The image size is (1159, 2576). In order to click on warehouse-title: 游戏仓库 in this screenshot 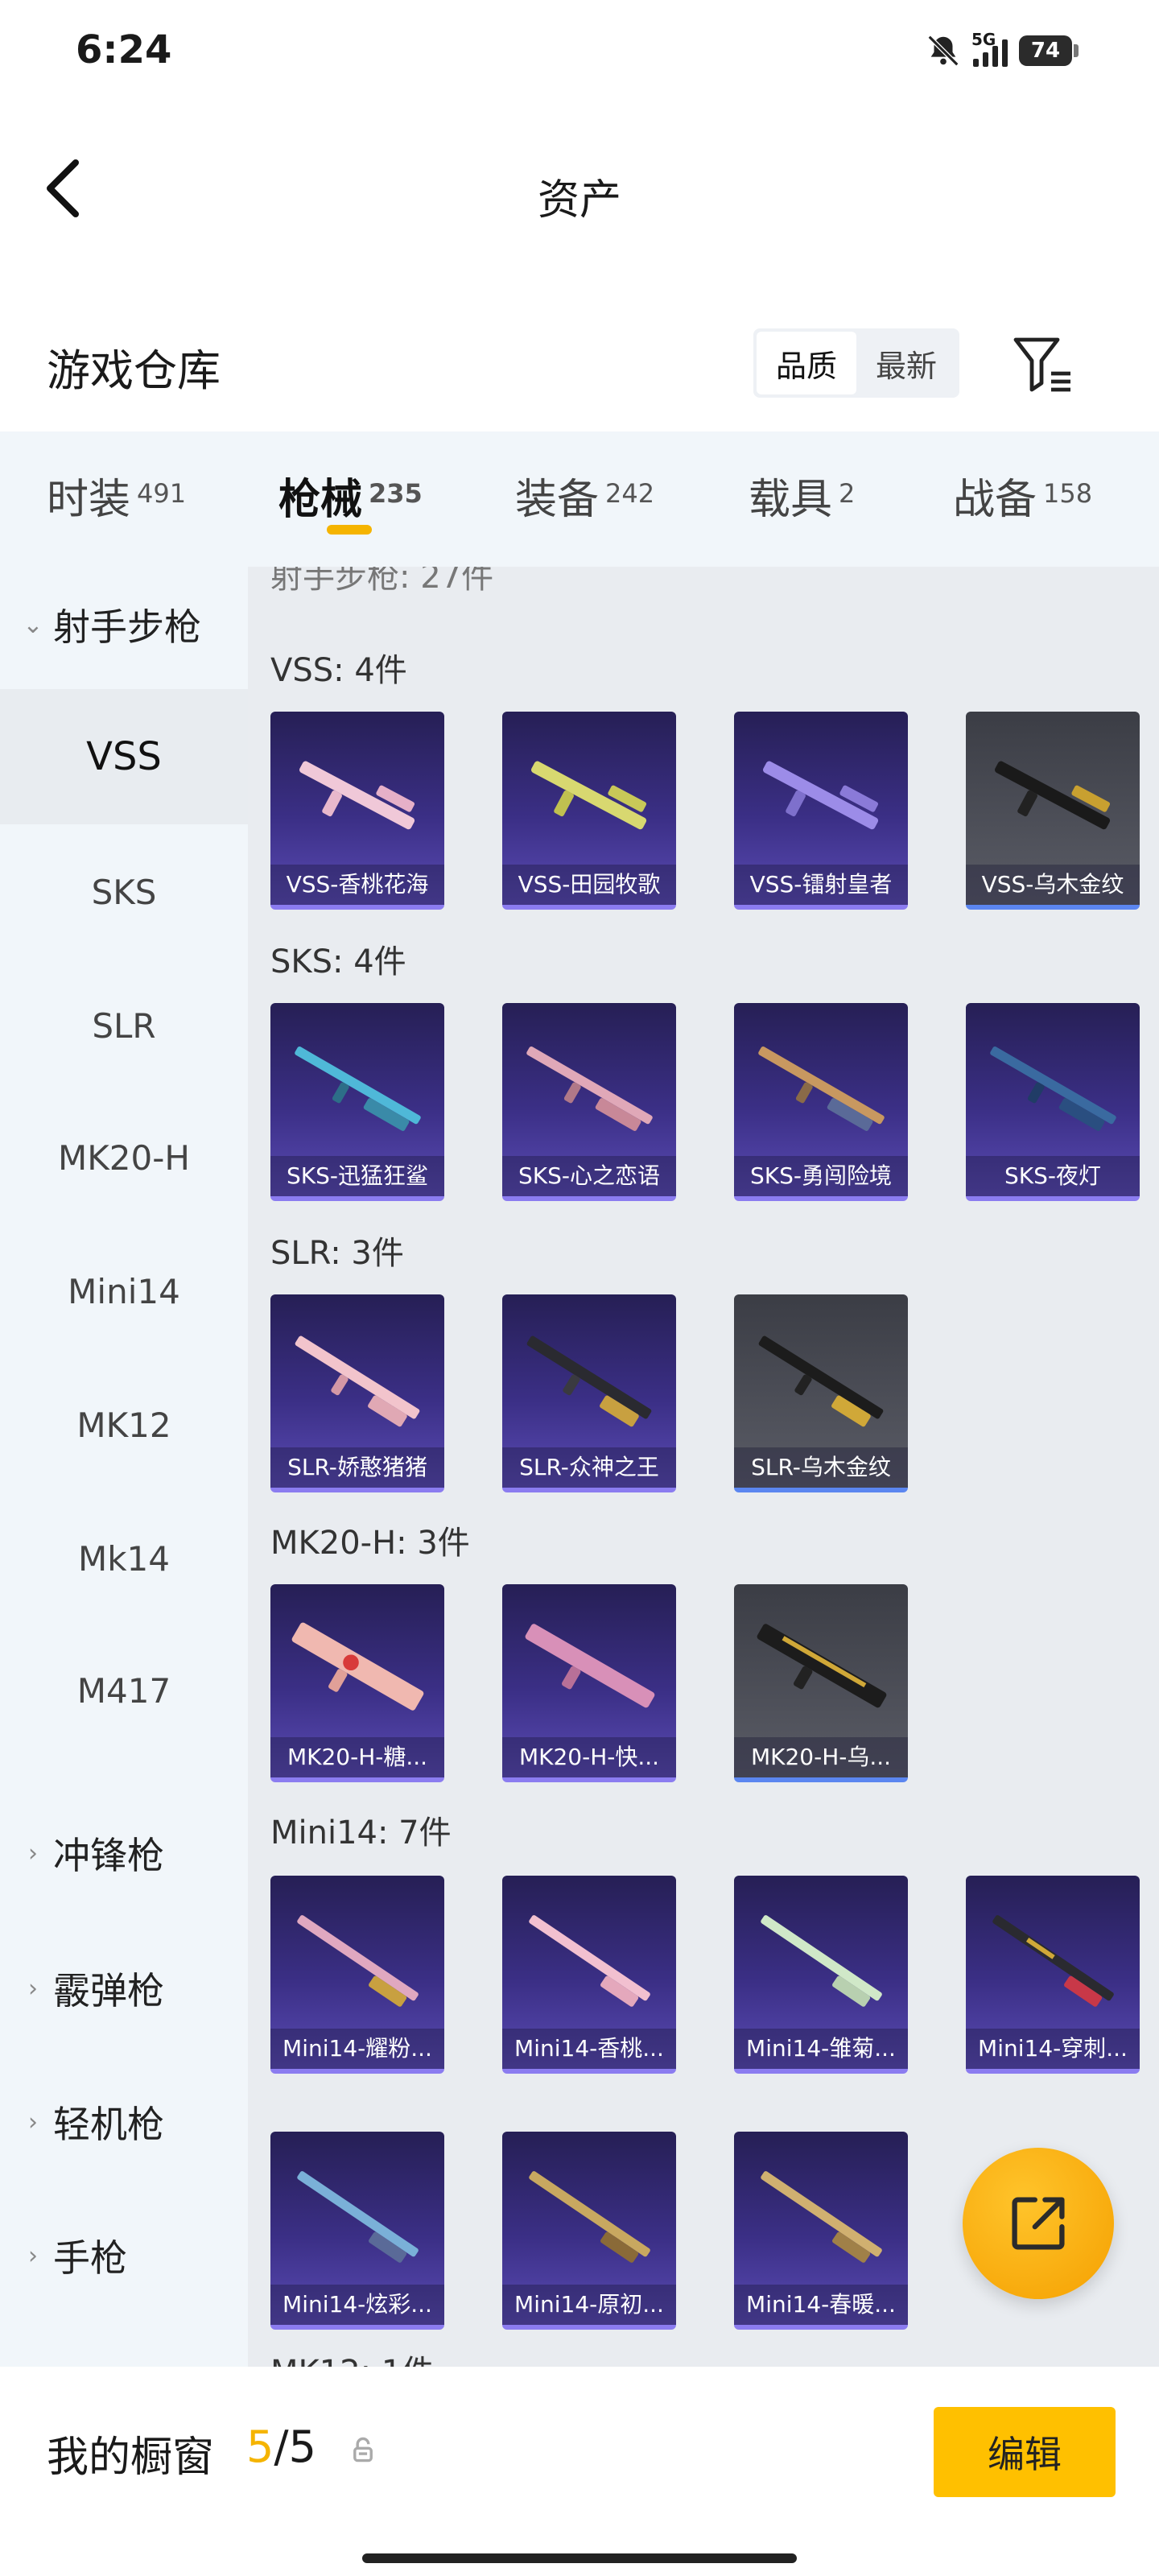, I will do `click(134, 370)`.